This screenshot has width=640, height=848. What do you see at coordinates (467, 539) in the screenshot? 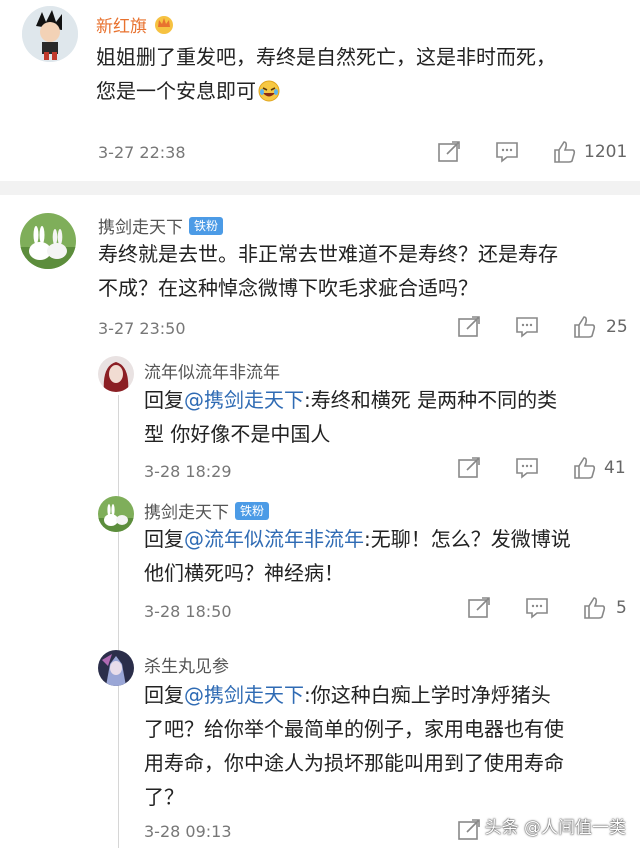
I see `reply-line-text: :无聊！怎么？发微博说` at bounding box center [467, 539].